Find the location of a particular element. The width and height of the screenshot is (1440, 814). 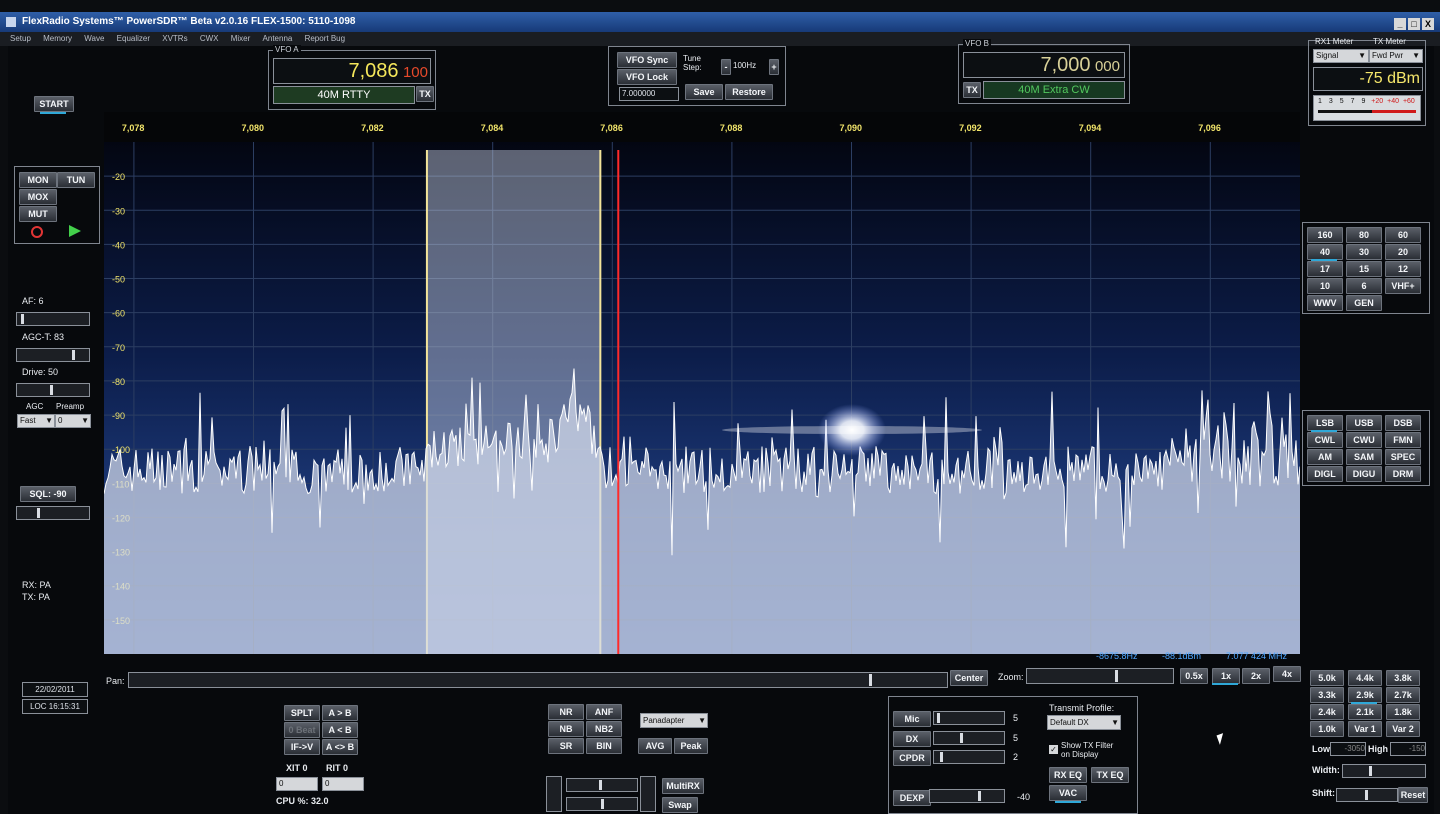

vfo-a-frequency: 7,086 100 is located at coordinates (352, 71).